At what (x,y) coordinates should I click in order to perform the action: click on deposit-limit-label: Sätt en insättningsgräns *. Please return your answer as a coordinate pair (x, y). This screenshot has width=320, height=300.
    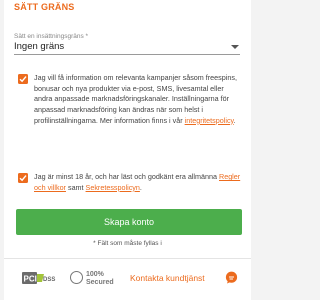
    Looking at the image, I should click on (51, 36).